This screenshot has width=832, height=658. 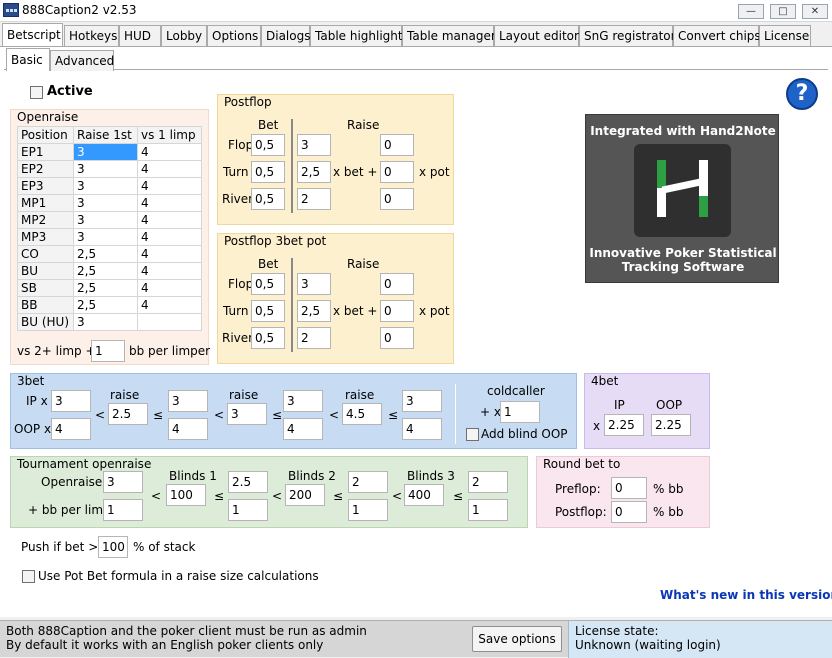 What do you see at coordinates (303, 429) in the screenshot?
I see `raise-2-oop-input: 4` at bounding box center [303, 429].